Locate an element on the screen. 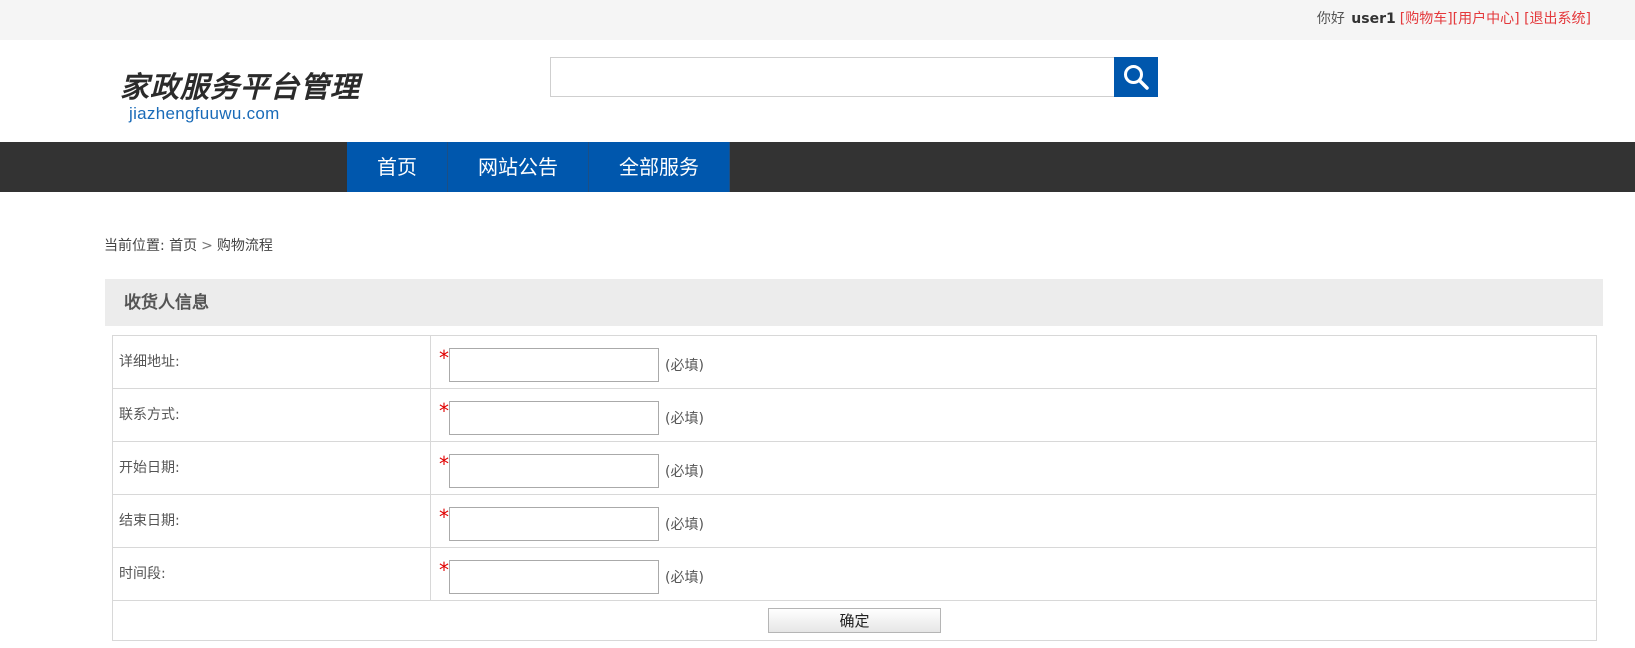 The height and width of the screenshot is (648, 1635). time-slot-cell: * (必填) is located at coordinates (1013, 574).